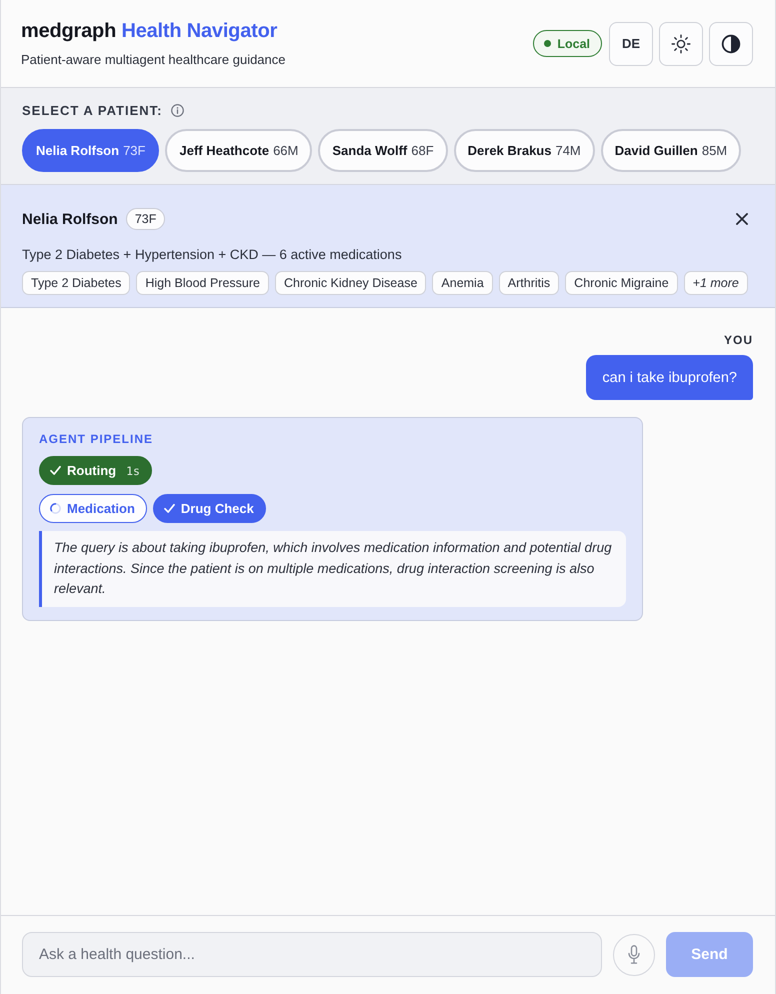  I want to click on step-label: Routing, so click(91, 470).